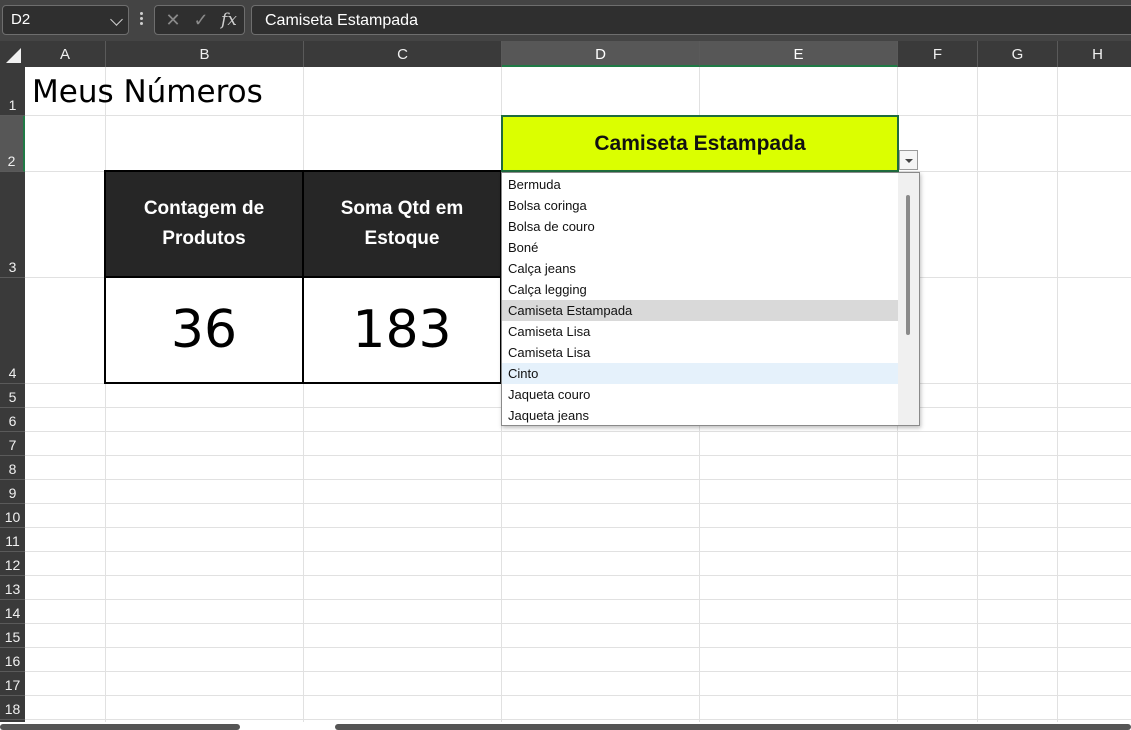  I want to click on enter-icon: ✓, so click(201, 20).